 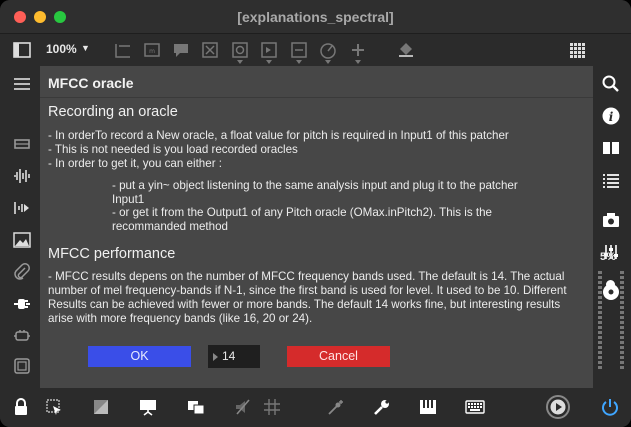 What do you see at coordinates (139, 356) in the screenshot?
I see `ok-button: OK` at bounding box center [139, 356].